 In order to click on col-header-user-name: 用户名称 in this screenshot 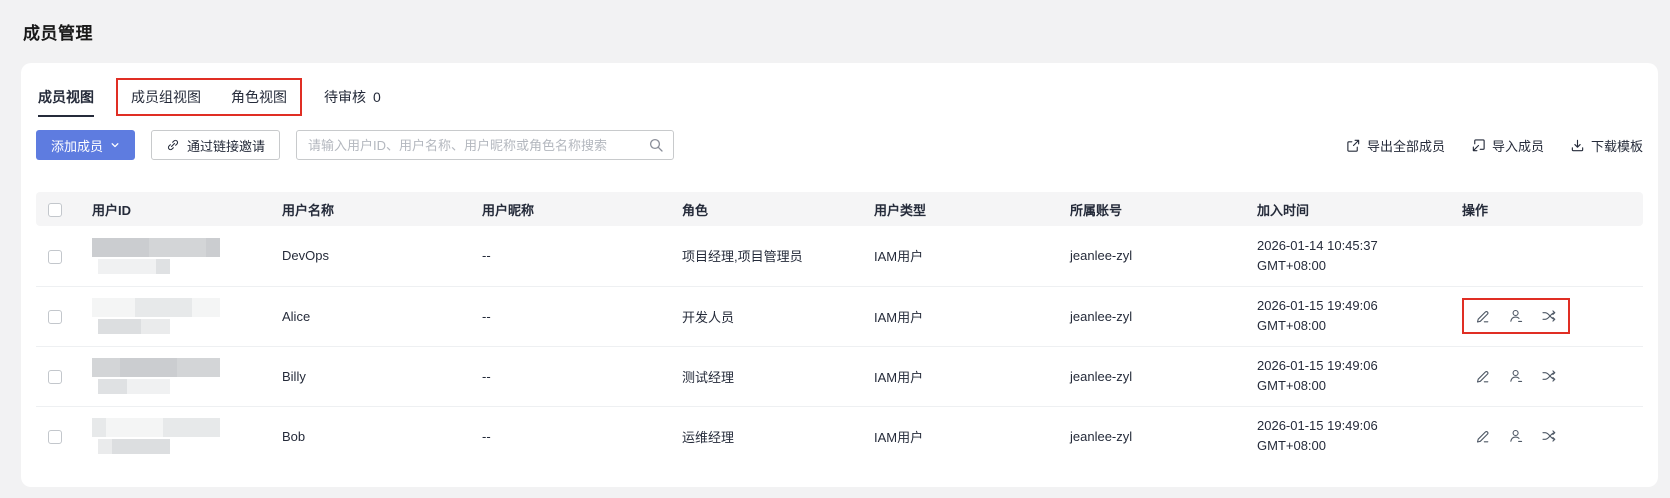, I will do `click(370, 209)`.